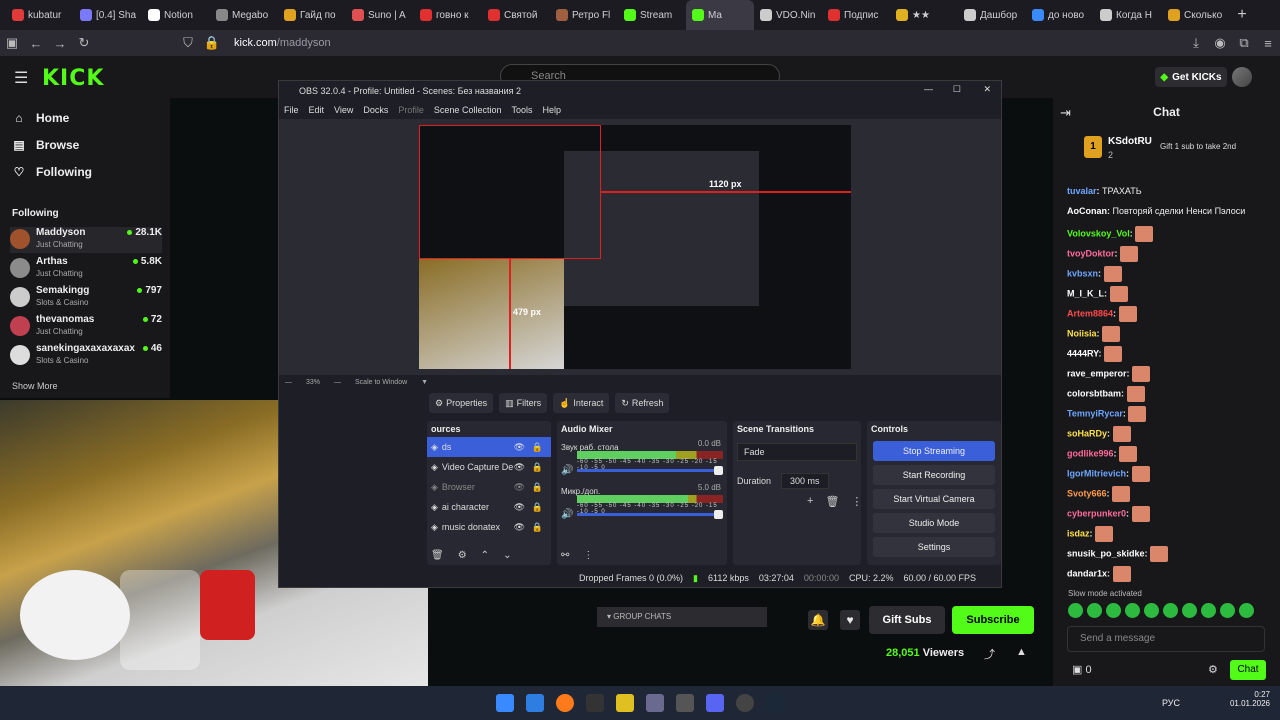  What do you see at coordinates (1102, 314) in the screenshot?
I see `chat-message: Artem8864:` at bounding box center [1102, 314].